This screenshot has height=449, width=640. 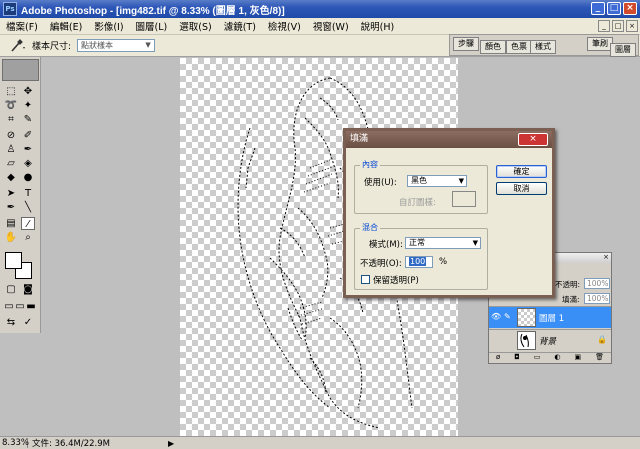 I want to click on layer-set-icon: ▭, so click(x=537, y=358).